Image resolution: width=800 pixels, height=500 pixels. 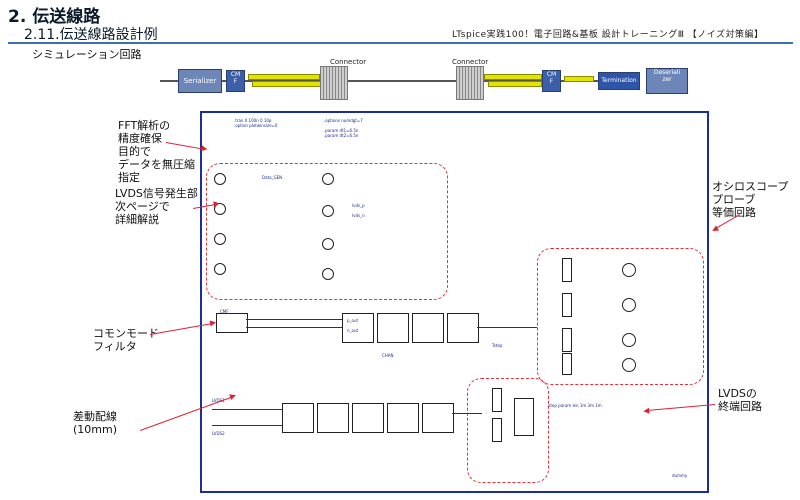 I want to click on slide-subtitle: 2.11.伝送線路設計例, so click(x=91, y=35).